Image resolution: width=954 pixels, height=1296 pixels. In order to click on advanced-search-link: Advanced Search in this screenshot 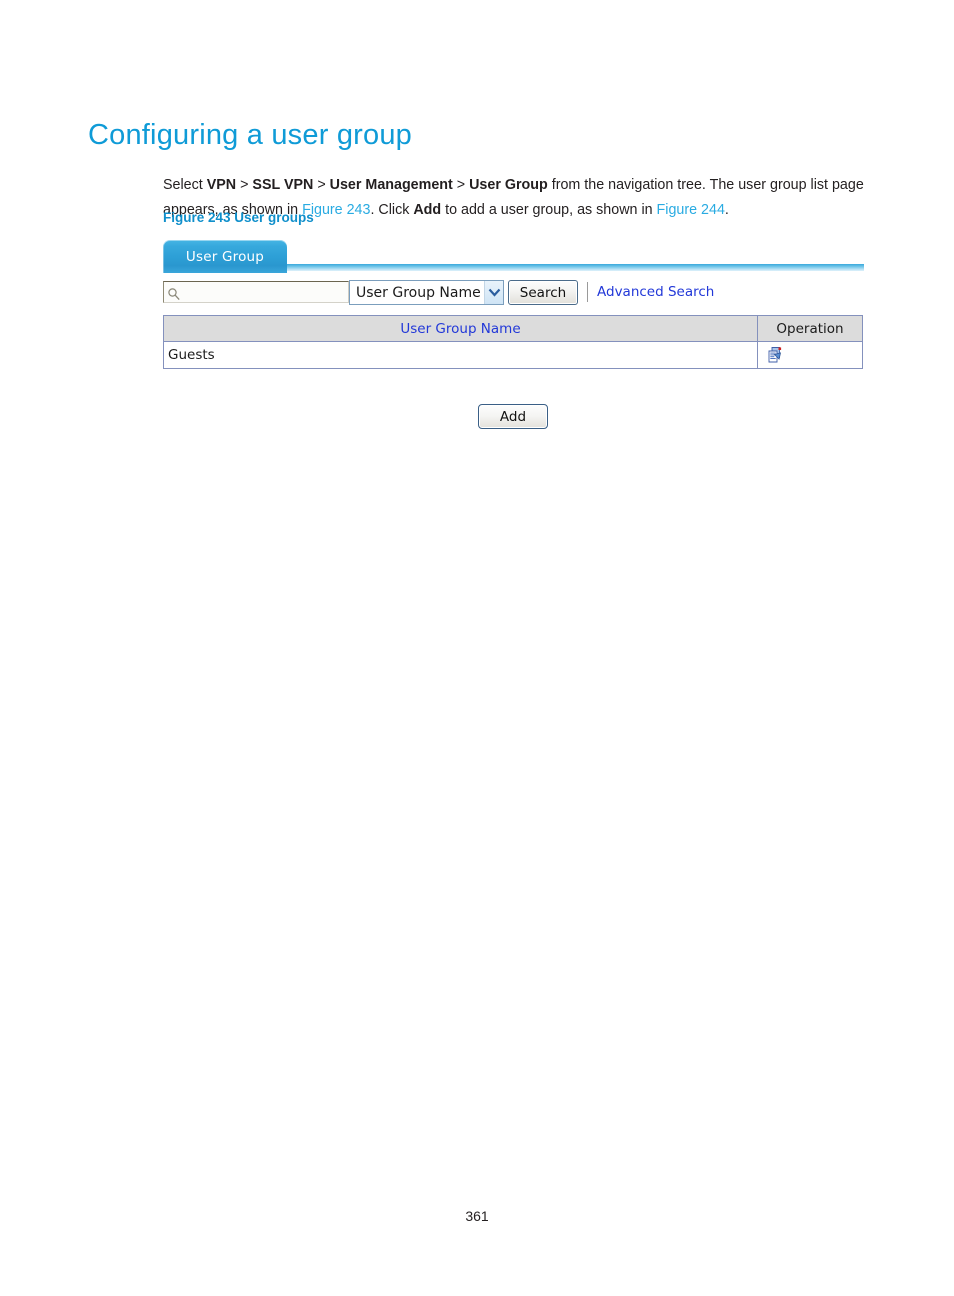, I will do `click(655, 292)`.